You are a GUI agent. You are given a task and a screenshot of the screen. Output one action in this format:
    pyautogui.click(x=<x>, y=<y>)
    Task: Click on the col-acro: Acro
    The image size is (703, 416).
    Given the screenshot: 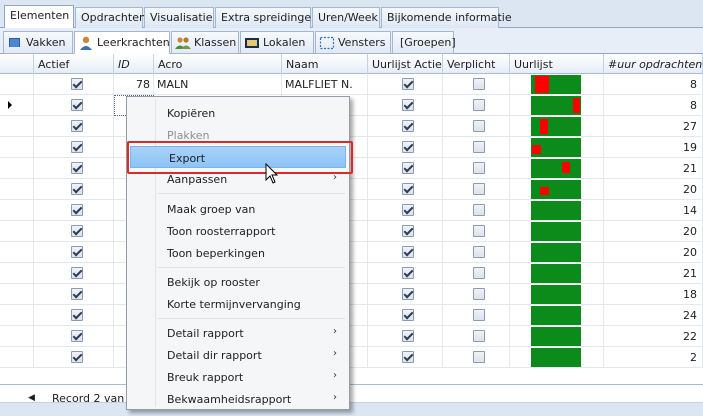 What is the action you would take?
    pyautogui.click(x=218, y=64)
    